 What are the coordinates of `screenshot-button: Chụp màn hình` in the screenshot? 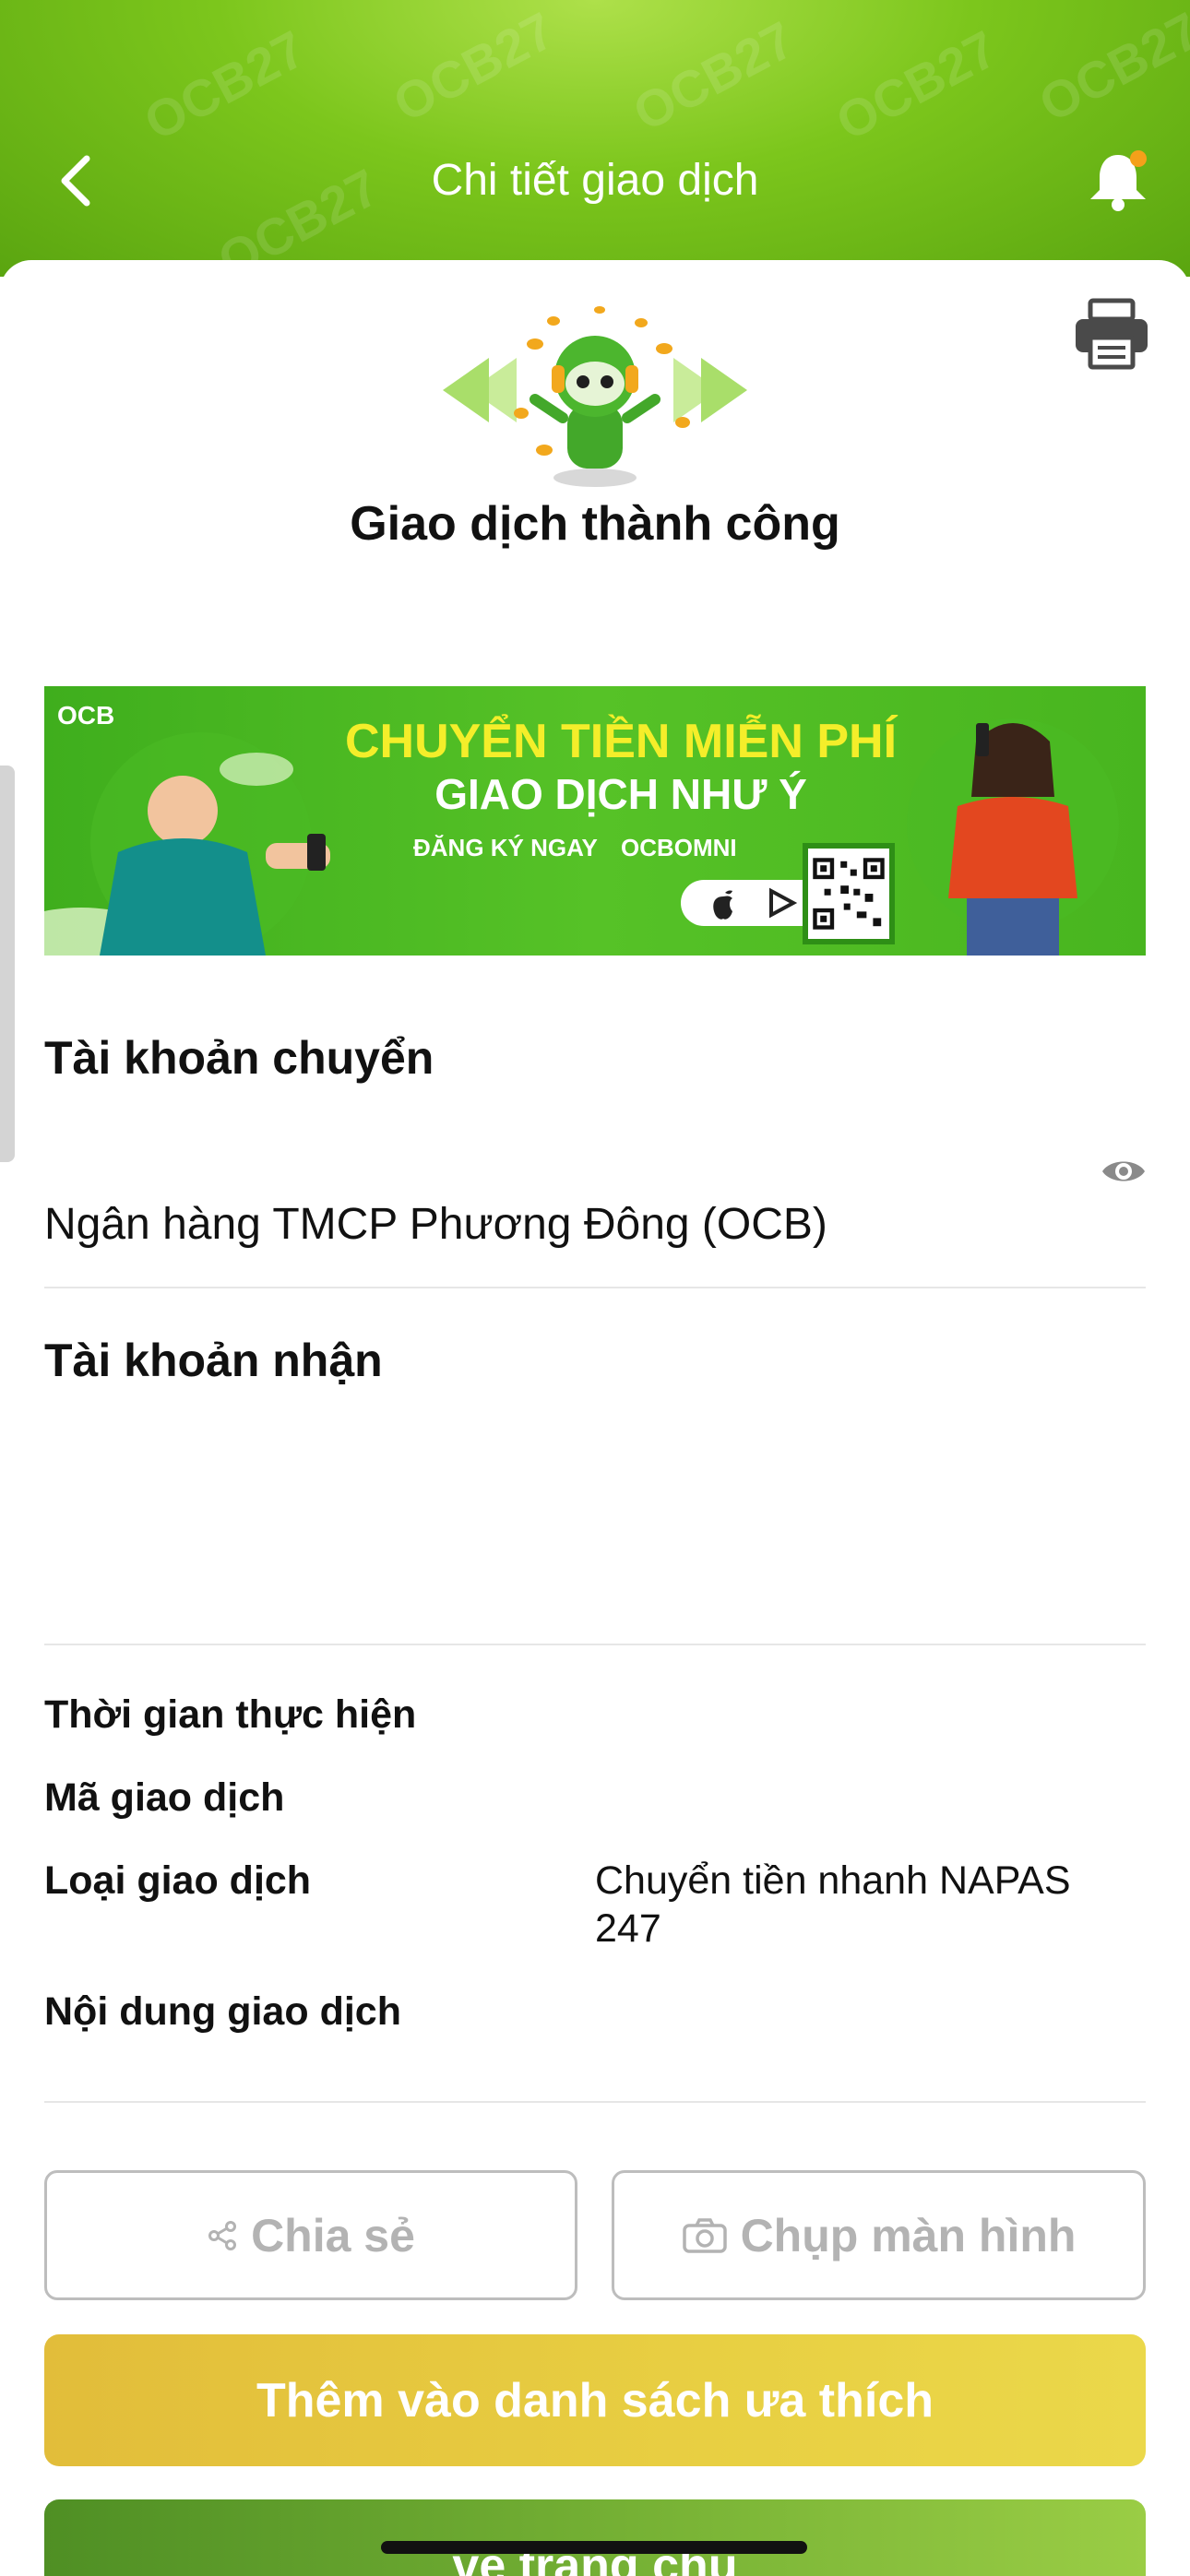 It's located at (879, 2235).